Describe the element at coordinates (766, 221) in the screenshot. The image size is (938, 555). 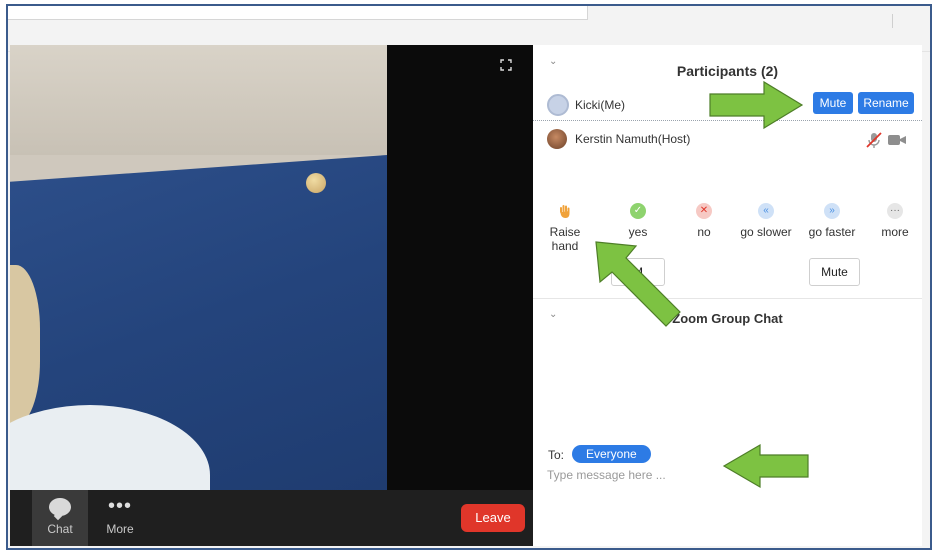
I see `reaction-go-slower: « go slower` at that location.